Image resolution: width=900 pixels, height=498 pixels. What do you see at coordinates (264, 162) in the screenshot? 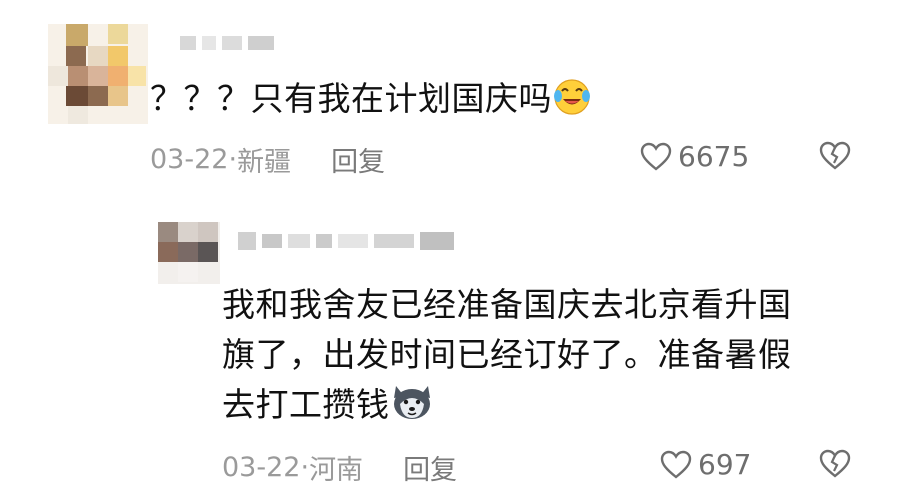
I see `comment-location: 新疆` at bounding box center [264, 162].